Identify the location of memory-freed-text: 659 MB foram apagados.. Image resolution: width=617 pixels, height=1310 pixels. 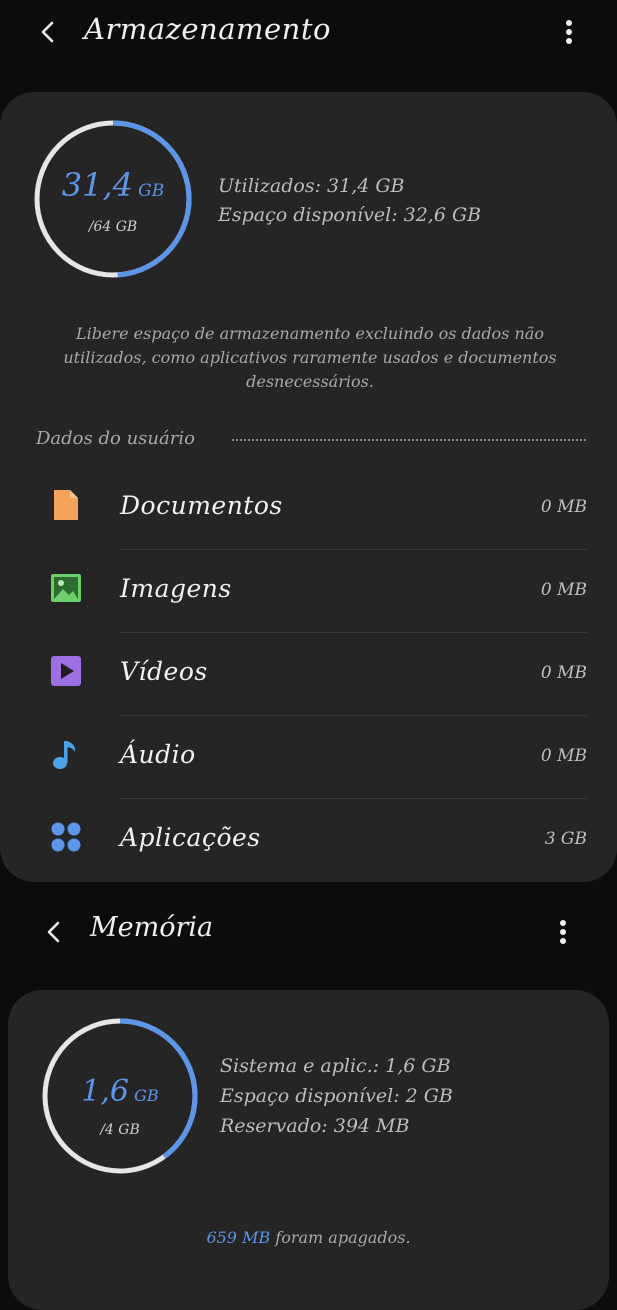
(308, 1237).